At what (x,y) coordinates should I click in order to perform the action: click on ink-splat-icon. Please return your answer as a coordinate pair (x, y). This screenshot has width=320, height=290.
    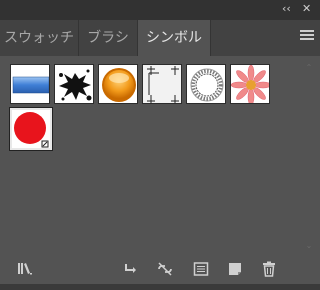
    Looking at the image, I should click on (75, 85).